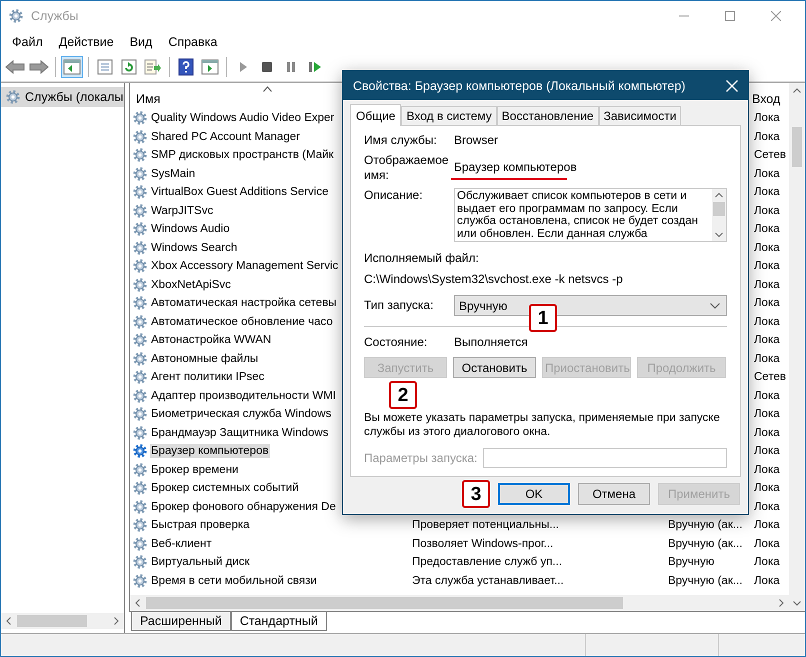  I want to click on service-name: Браузер компьютеров, so click(210, 451).